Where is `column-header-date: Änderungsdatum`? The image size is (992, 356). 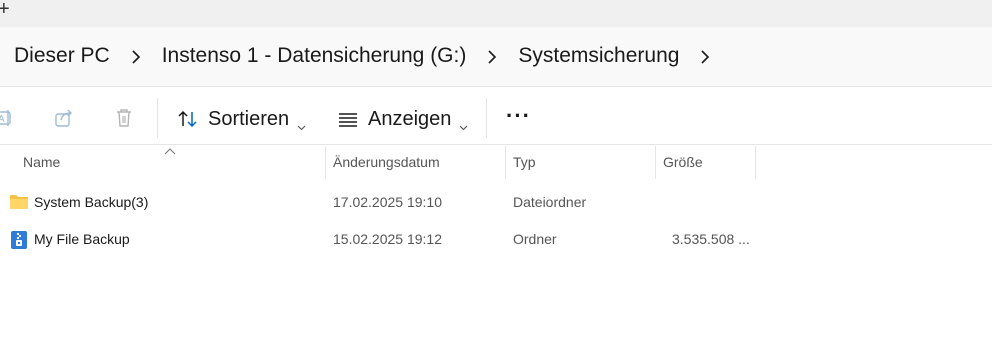 column-header-date: Änderungsdatum is located at coordinates (416, 162).